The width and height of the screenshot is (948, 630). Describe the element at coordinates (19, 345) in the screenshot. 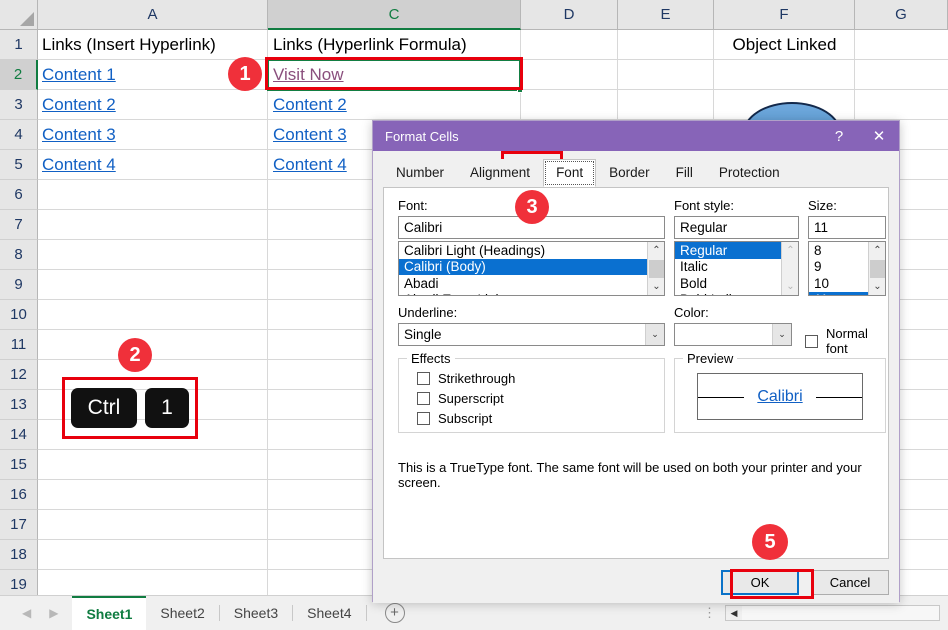

I see `row-header-11: 11` at that location.